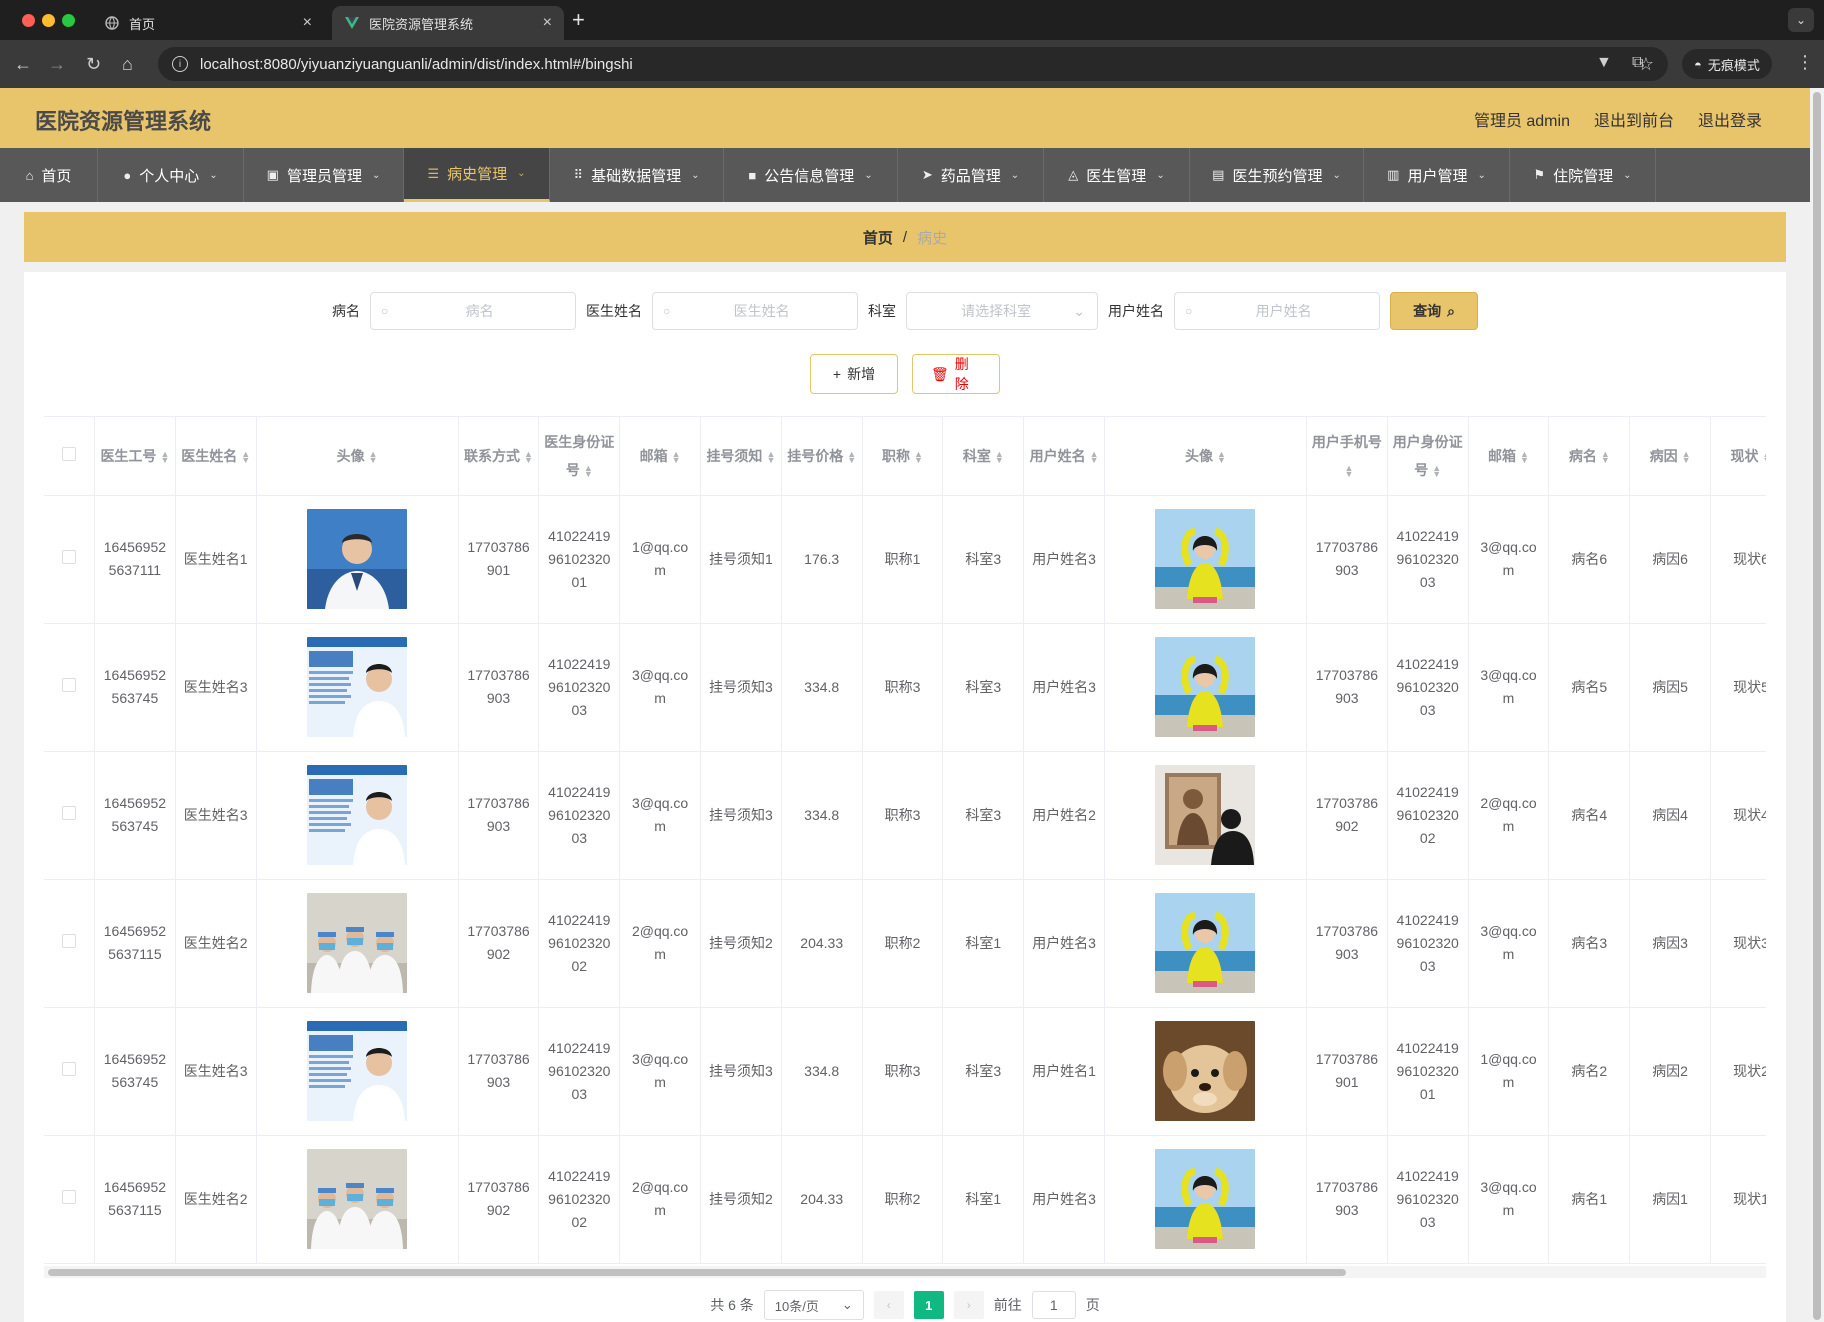 The image size is (1824, 1322). Describe the element at coordinates (579, 456) in the screenshot. I see `column-header: 医生身份证号 ▲ ▼` at that location.